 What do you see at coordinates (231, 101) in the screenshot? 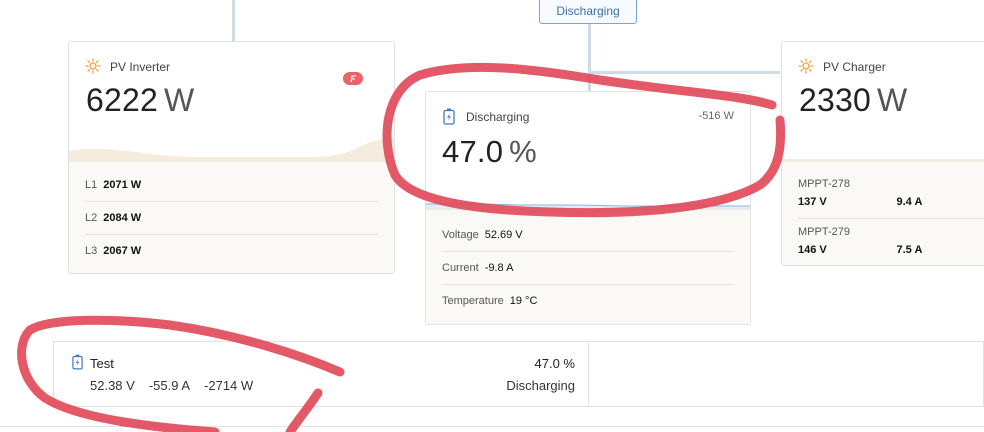
I see `pv-inverter-header: PV Inverter F 6222 W` at bounding box center [231, 101].